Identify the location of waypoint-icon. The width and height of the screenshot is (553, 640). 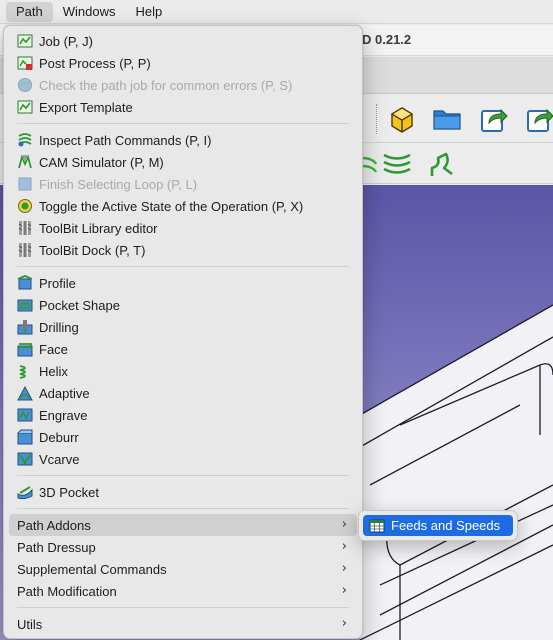
(442, 165).